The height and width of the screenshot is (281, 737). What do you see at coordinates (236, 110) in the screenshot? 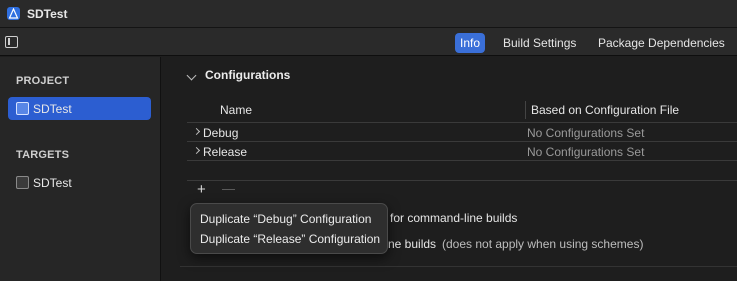
I see `column-header-name: Name` at bounding box center [236, 110].